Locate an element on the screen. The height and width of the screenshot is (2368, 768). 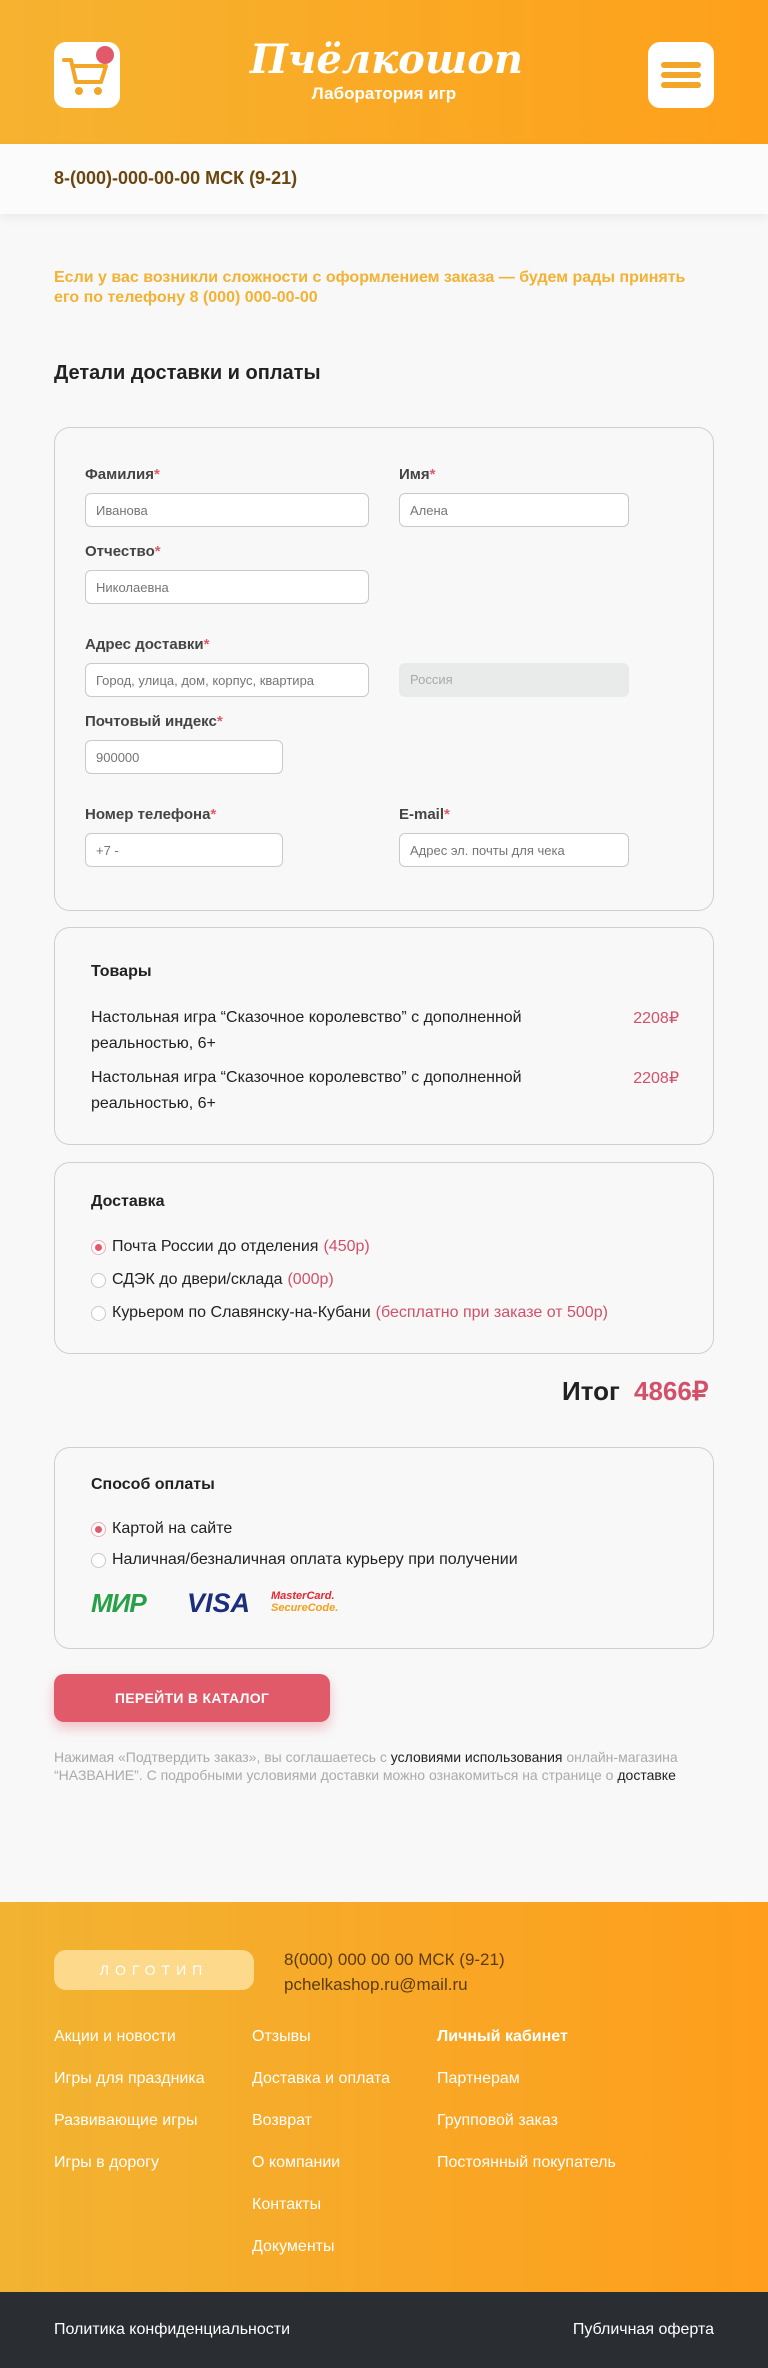
phone-bar: 8-(000)-000-00-00 МСК (9-21) is located at coordinates (384, 179).